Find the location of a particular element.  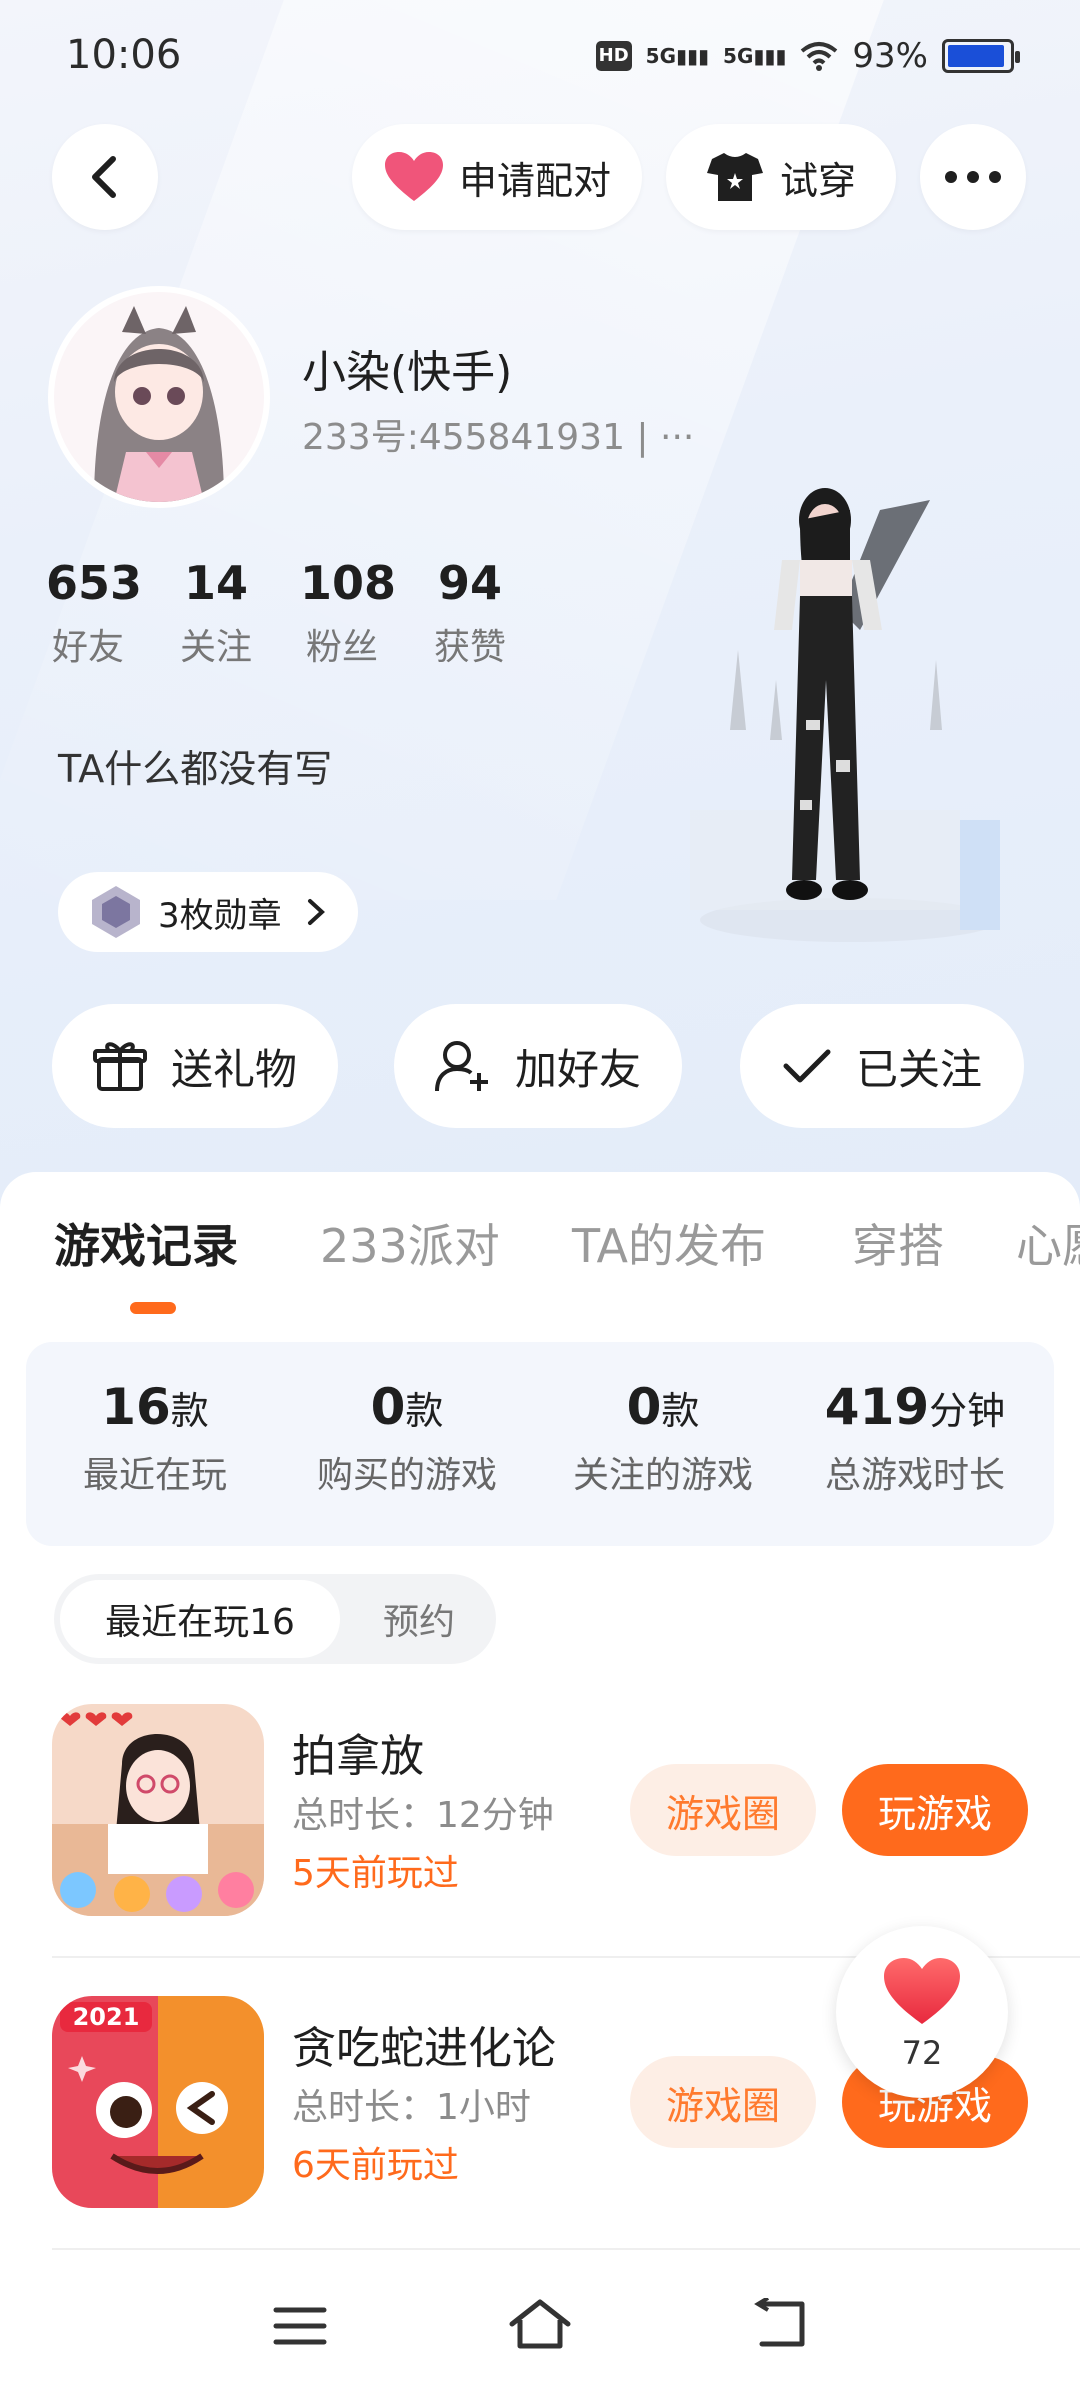

tshirt-icon is located at coordinates (734, 177).